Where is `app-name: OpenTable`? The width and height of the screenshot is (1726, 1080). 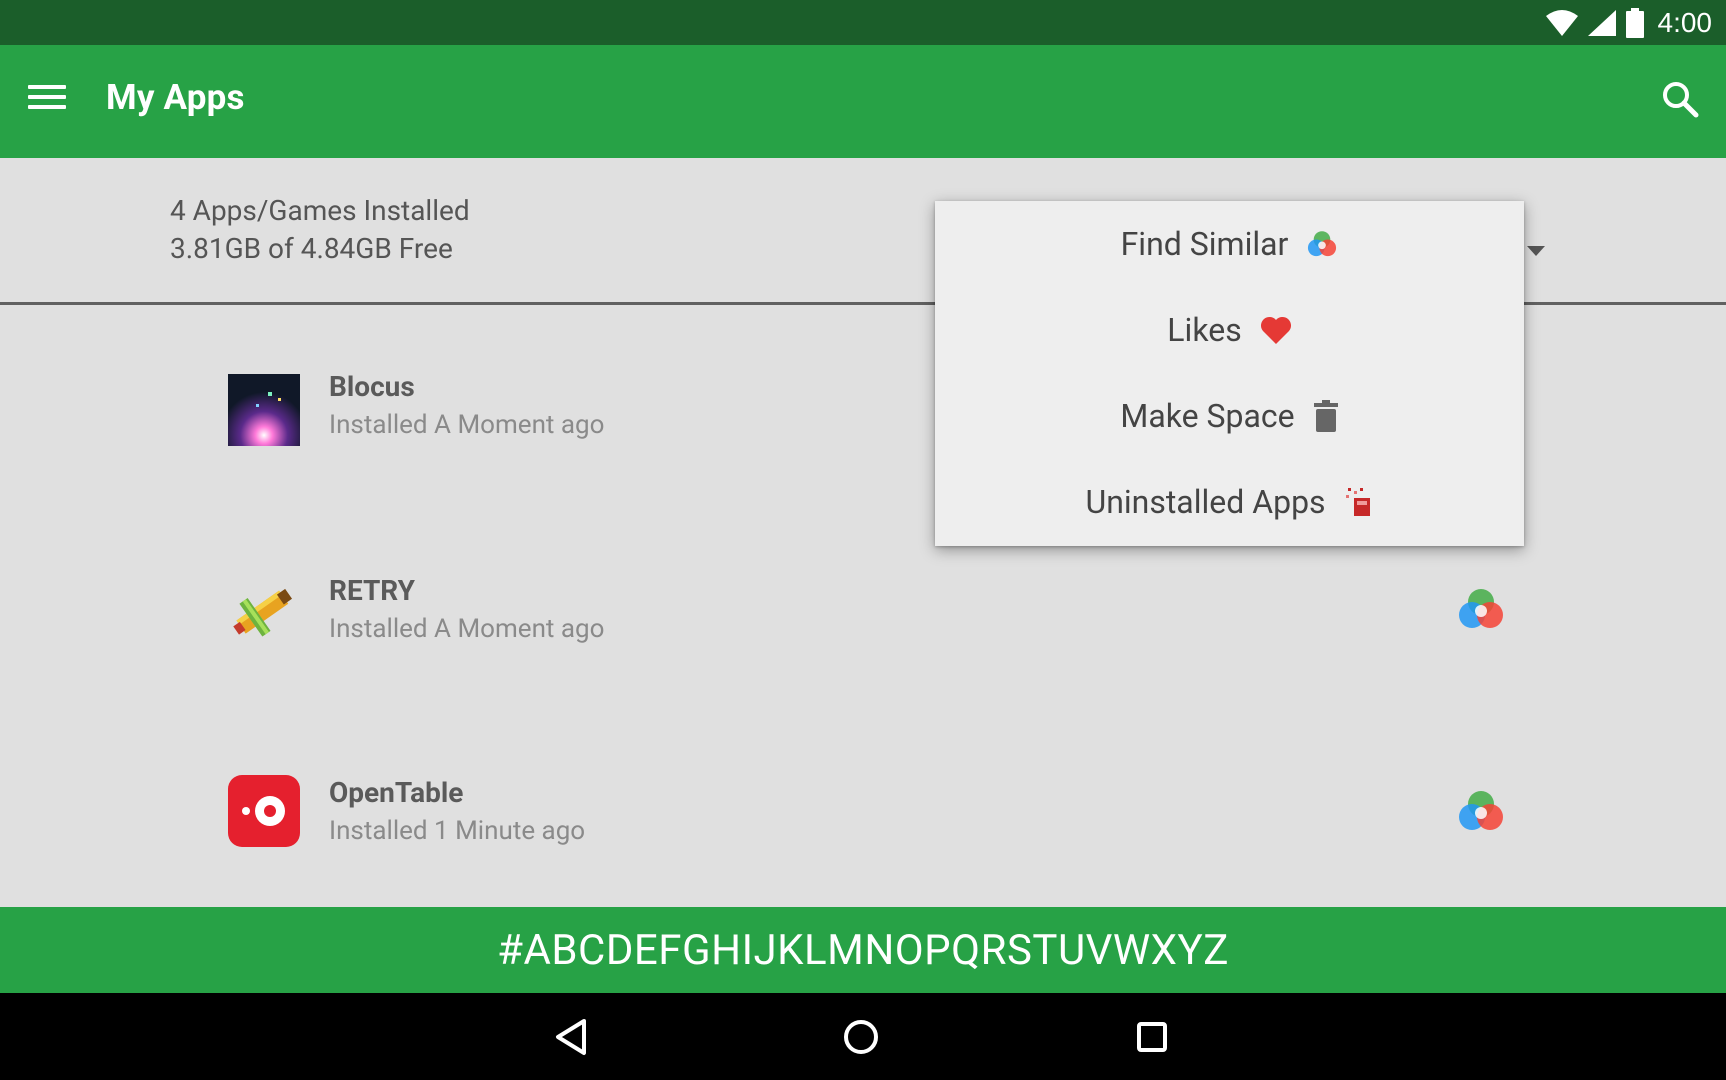 app-name: OpenTable is located at coordinates (396, 792).